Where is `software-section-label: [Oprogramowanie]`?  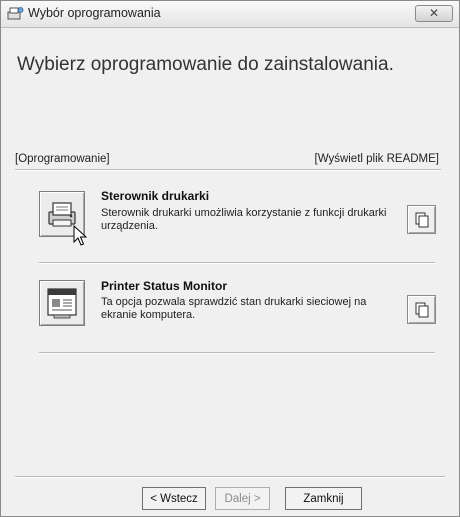 software-section-label: [Oprogramowanie] is located at coordinates (62, 159).